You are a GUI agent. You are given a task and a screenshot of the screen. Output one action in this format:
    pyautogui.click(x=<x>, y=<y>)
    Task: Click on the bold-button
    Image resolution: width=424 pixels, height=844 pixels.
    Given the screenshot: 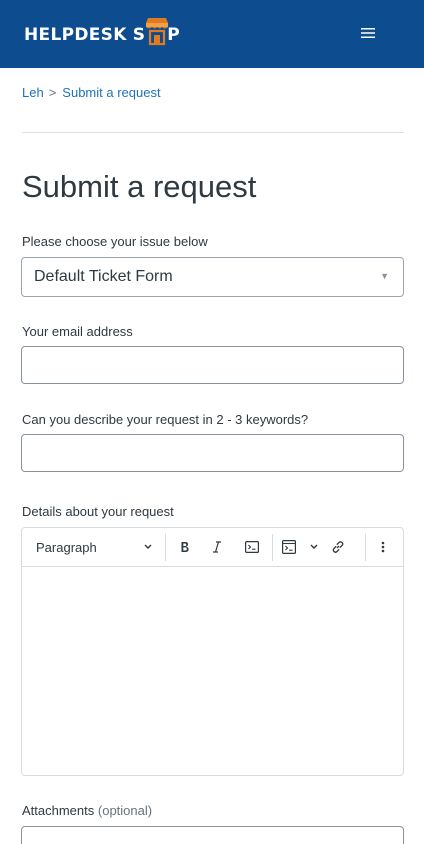 What is the action you would take?
    pyautogui.click(x=185, y=547)
    